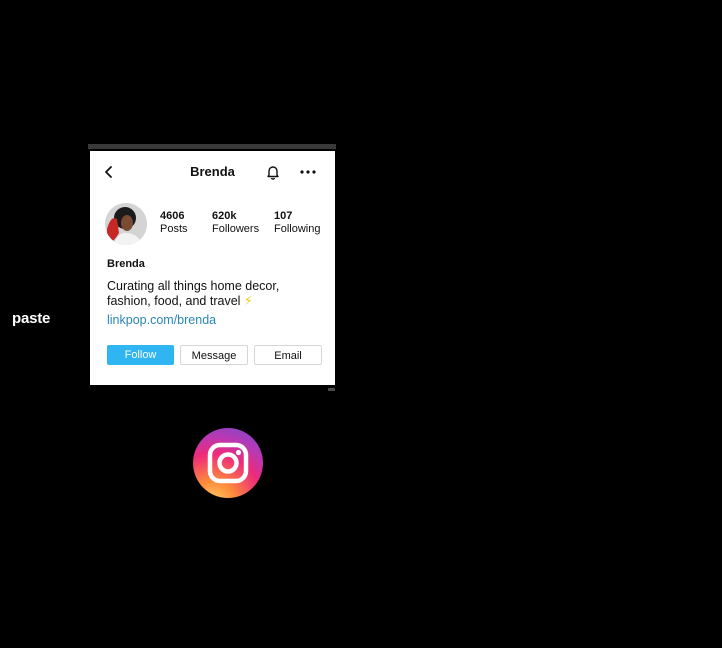 The image size is (722, 648). What do you see at coordinates (212, 172) in the screenshot?
I see `profile-header: Brenda` at bounding box center [212, 172].